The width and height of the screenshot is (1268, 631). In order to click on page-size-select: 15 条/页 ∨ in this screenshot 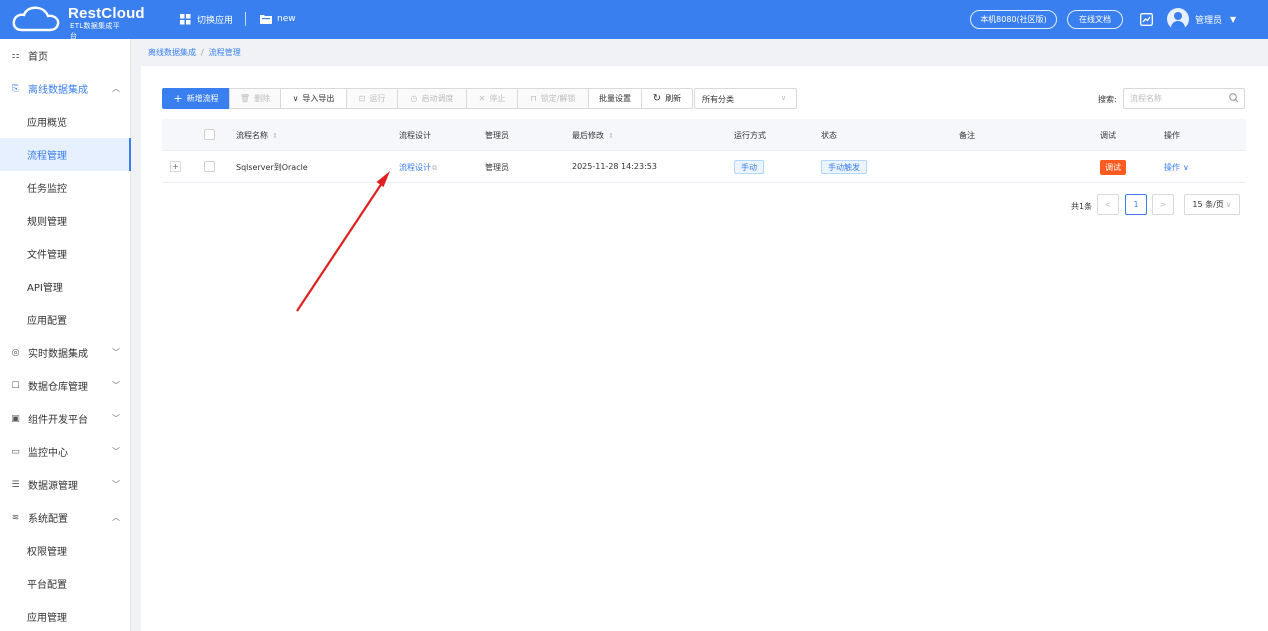, I will do `click(1212, 204)`.